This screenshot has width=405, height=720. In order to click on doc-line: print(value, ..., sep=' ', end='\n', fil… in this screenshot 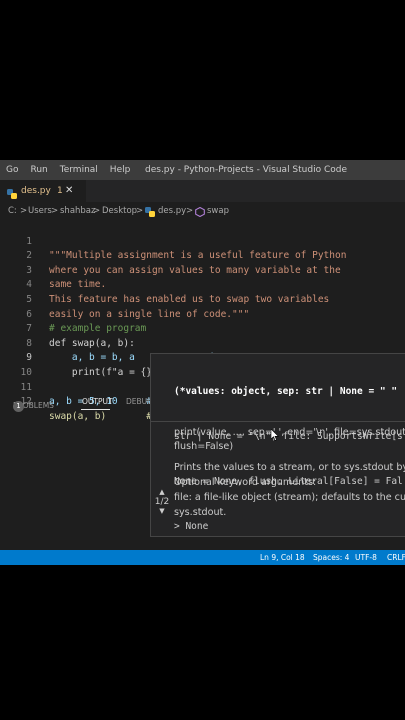, I will do `click(289, 432)`.